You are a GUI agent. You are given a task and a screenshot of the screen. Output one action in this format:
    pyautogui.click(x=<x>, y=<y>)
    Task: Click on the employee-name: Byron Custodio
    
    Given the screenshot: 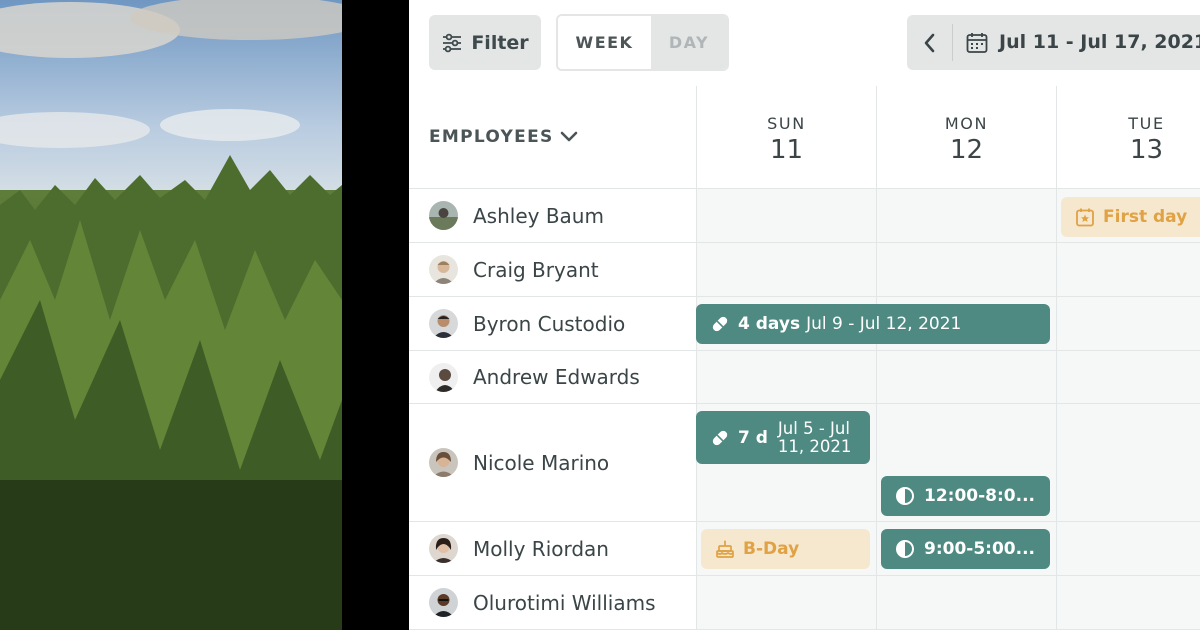 What is the action you would take?
    pyautogui.click(x=549, y=323)
    